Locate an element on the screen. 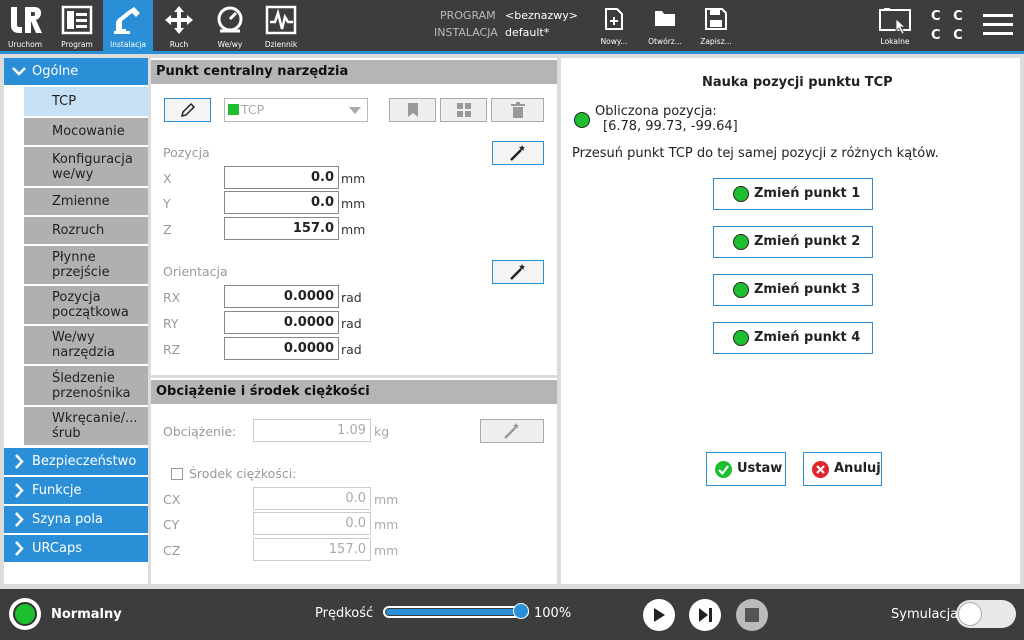  point-3-status-indicator is located at coordinates (741, 290).